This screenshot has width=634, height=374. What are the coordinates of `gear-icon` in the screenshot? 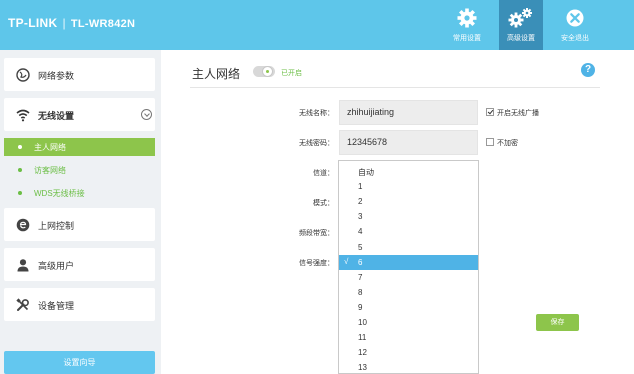 It's located at (467, 18).